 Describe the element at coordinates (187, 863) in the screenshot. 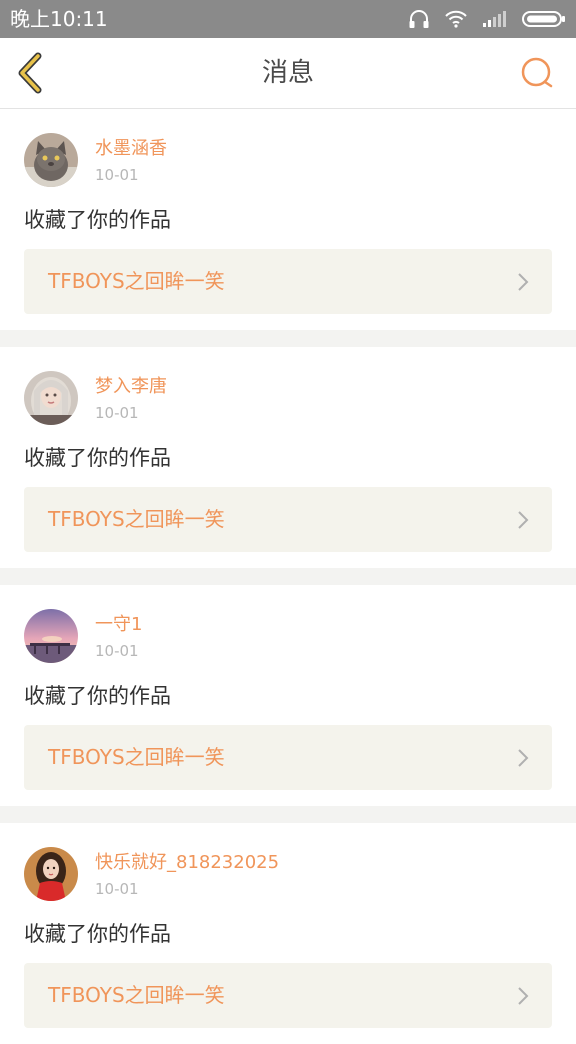

I see `username: 快乐就好_818232025` at that location.